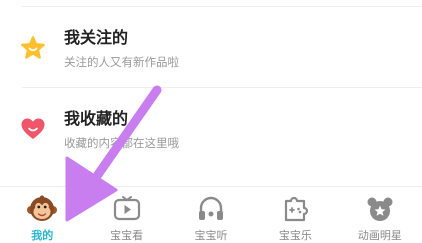 This screenshot has width=422, height=243. What do you see at coordinates (380, 209) in the screenshot?
I see `bear-head-icon` at bounding box center [380, 209].